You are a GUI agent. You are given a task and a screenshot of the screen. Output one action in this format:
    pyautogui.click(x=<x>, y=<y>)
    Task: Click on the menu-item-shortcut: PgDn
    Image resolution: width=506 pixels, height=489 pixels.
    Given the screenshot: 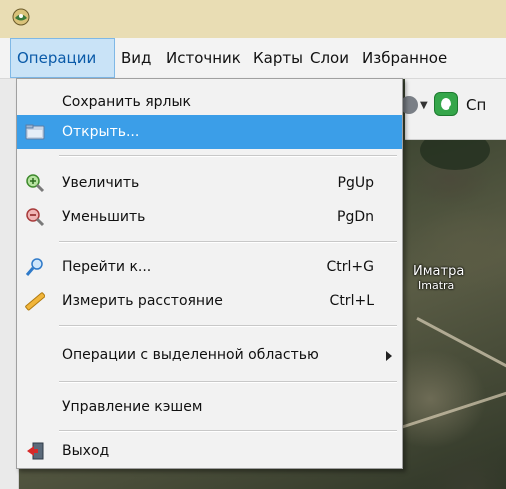 What is the action you would take?
    pyautogui.click(x=355, y=217)
    